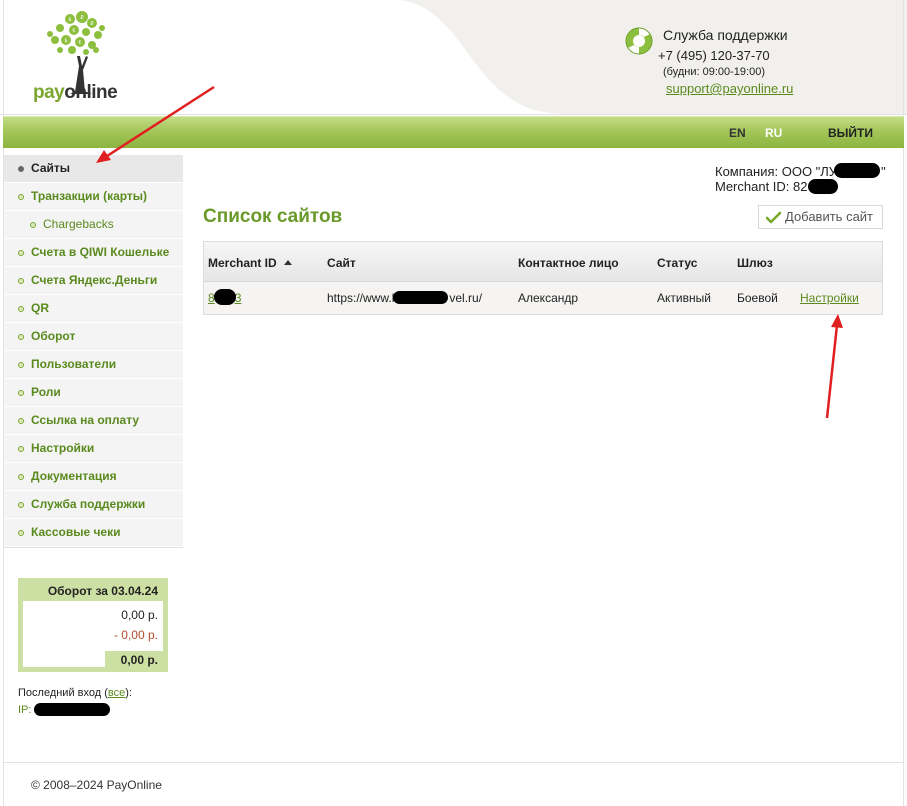  I want to click on company-name: Компания: ООО "ЛУ, so click(776, 171).